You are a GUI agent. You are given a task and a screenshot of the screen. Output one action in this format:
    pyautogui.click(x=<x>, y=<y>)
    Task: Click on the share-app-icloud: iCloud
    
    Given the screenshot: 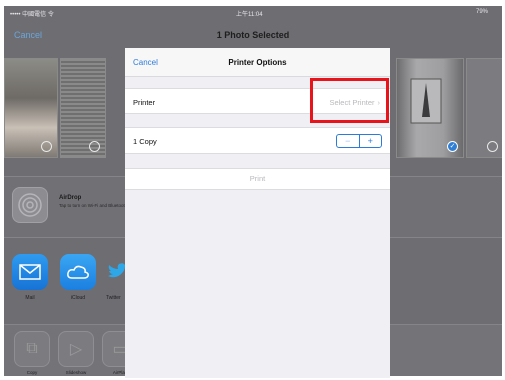 What is the action you would take?
    pyautogui.click(x=78, y=277)
    